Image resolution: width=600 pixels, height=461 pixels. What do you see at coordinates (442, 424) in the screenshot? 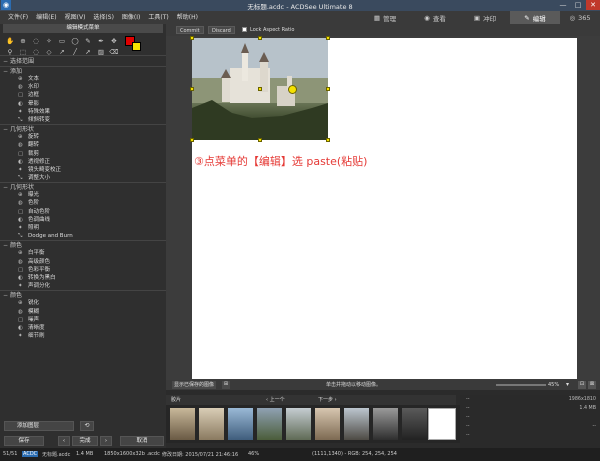
I see `thumbnail-current` at bounding box center [442, 424].